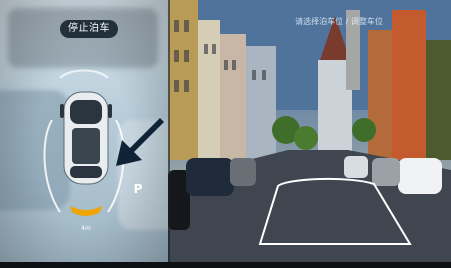 The height and width of the screenshot is (268, 451). I want to click on direction-arrow-shape, so click(140, 142).